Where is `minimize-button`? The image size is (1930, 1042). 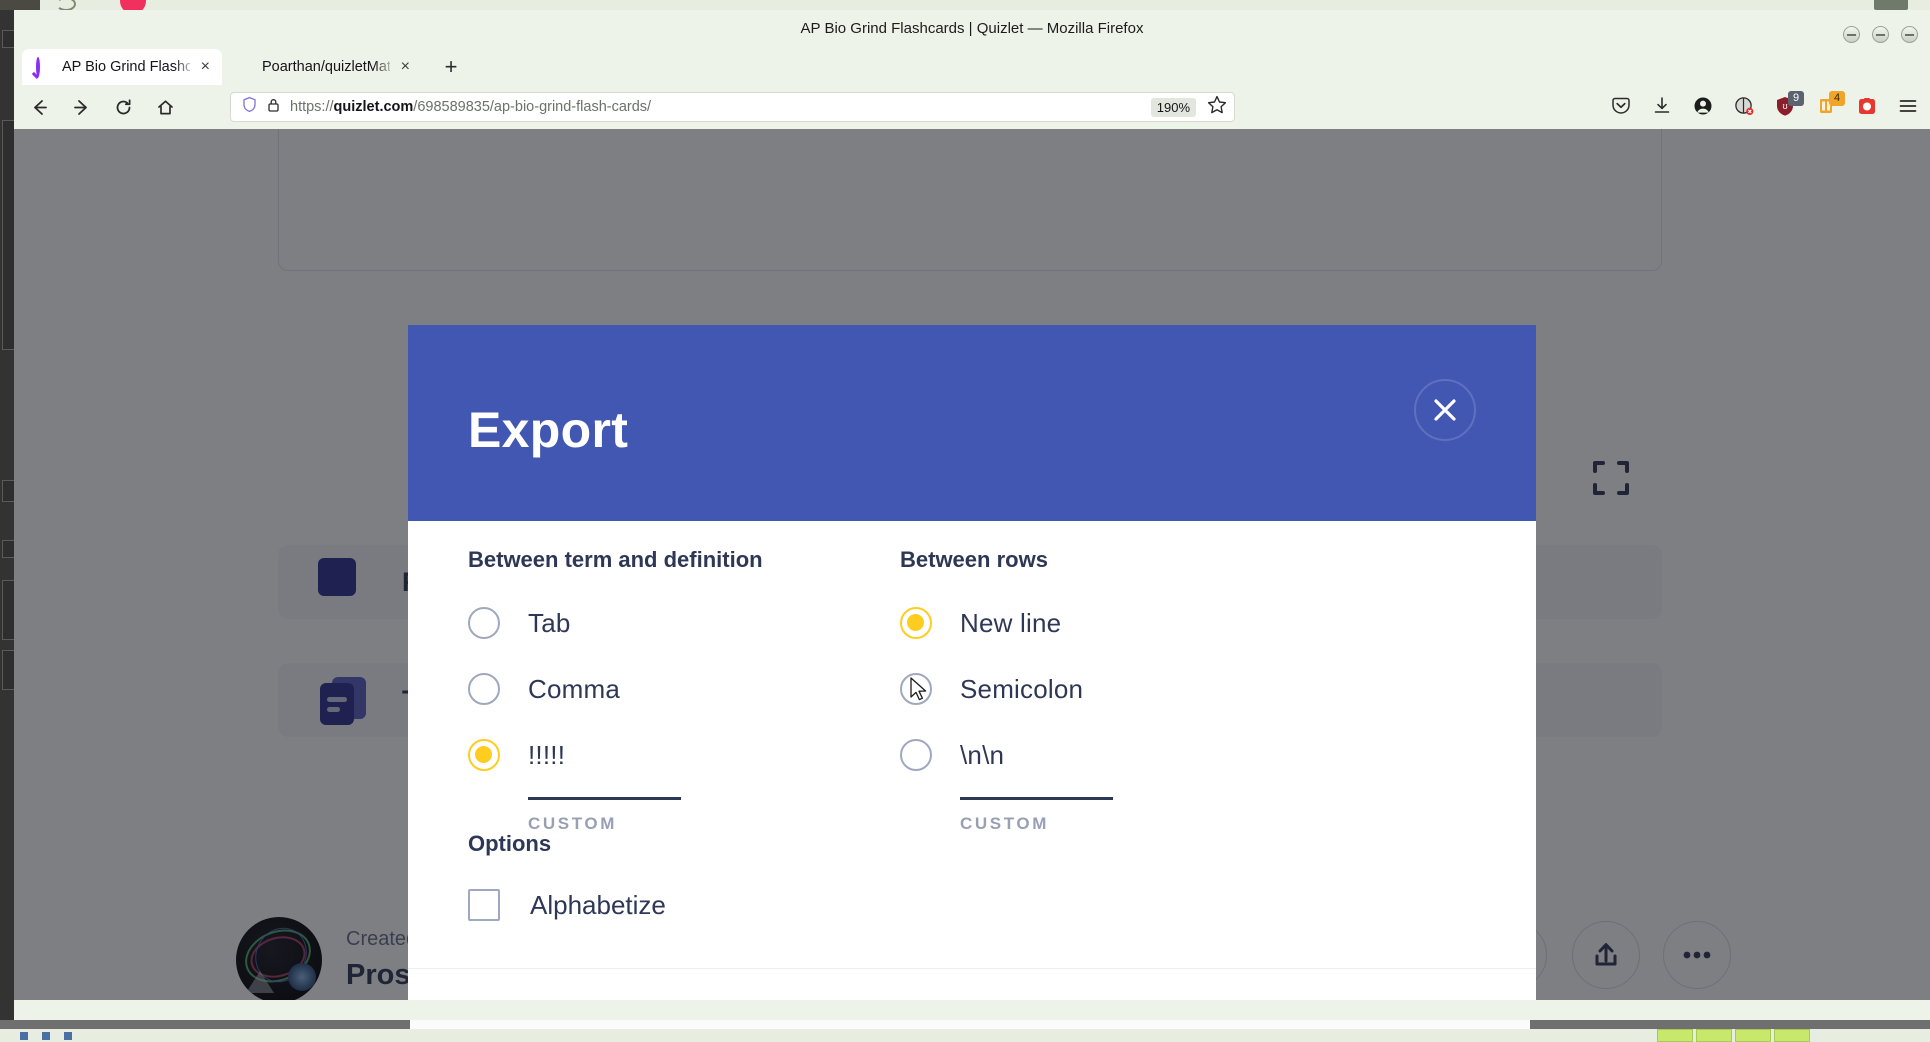
minimize-button is located at coordinates (1851, 34).